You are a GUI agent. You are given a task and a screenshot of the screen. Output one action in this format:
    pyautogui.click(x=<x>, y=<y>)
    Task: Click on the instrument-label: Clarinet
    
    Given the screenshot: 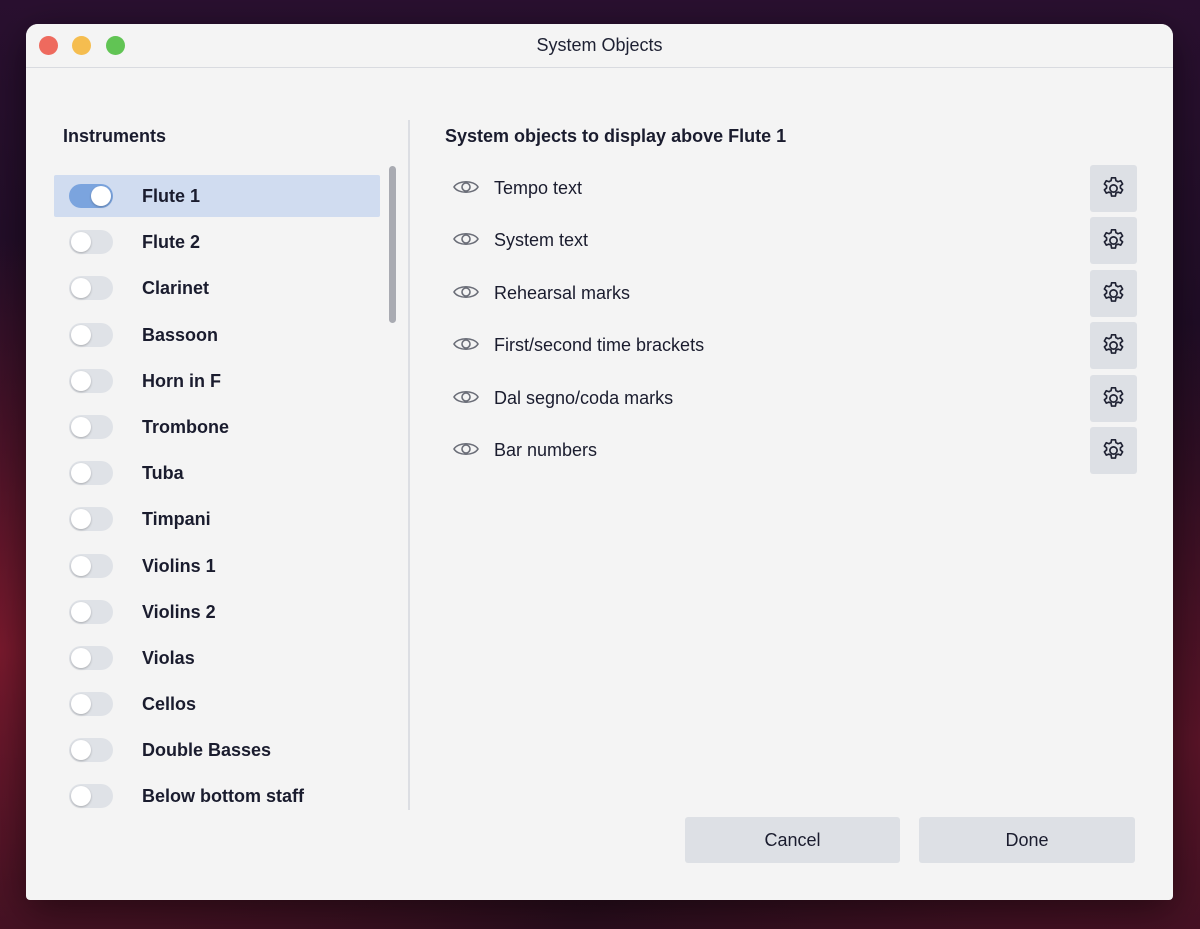 What is the action you would take?
    pyautogui.click(x=176, y=288)
    